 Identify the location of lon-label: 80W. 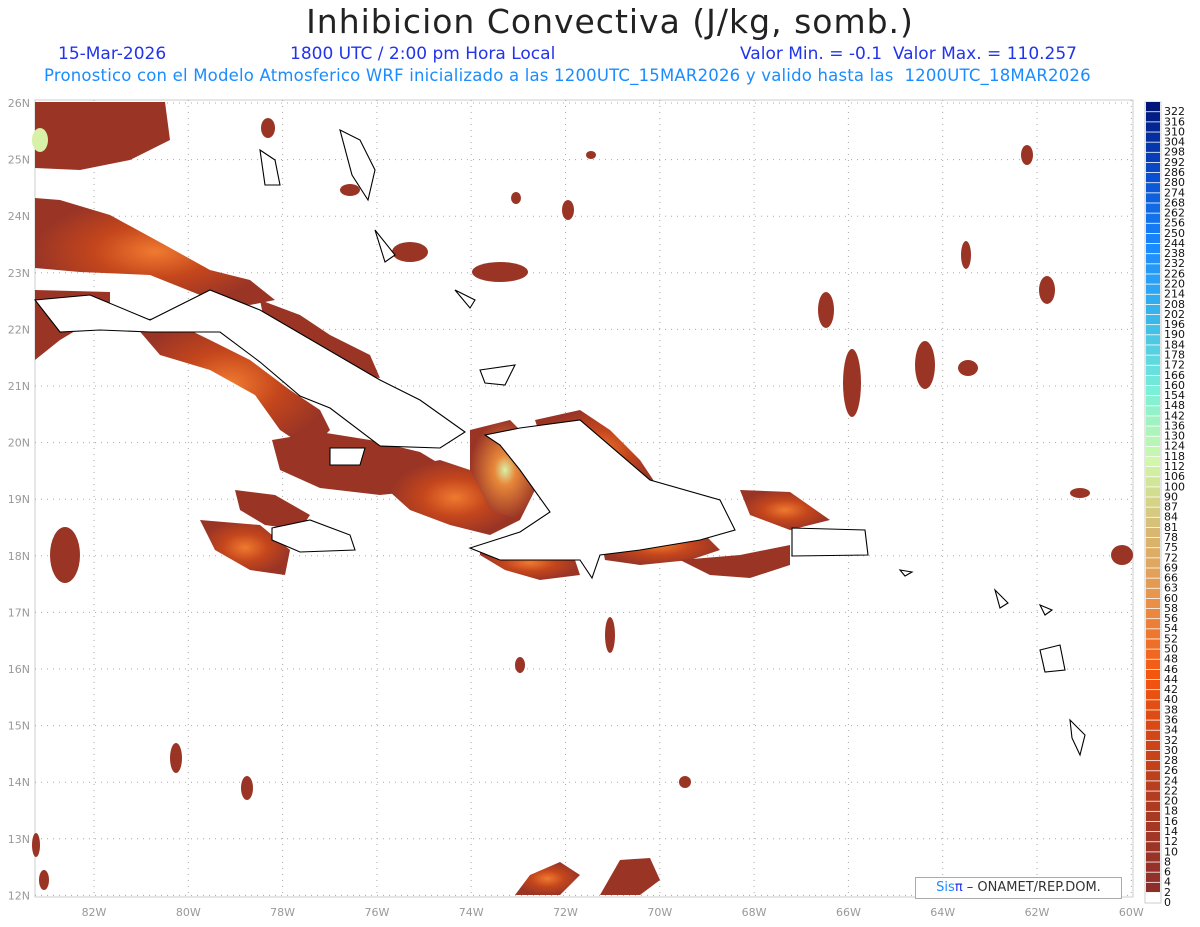
(188, 912).